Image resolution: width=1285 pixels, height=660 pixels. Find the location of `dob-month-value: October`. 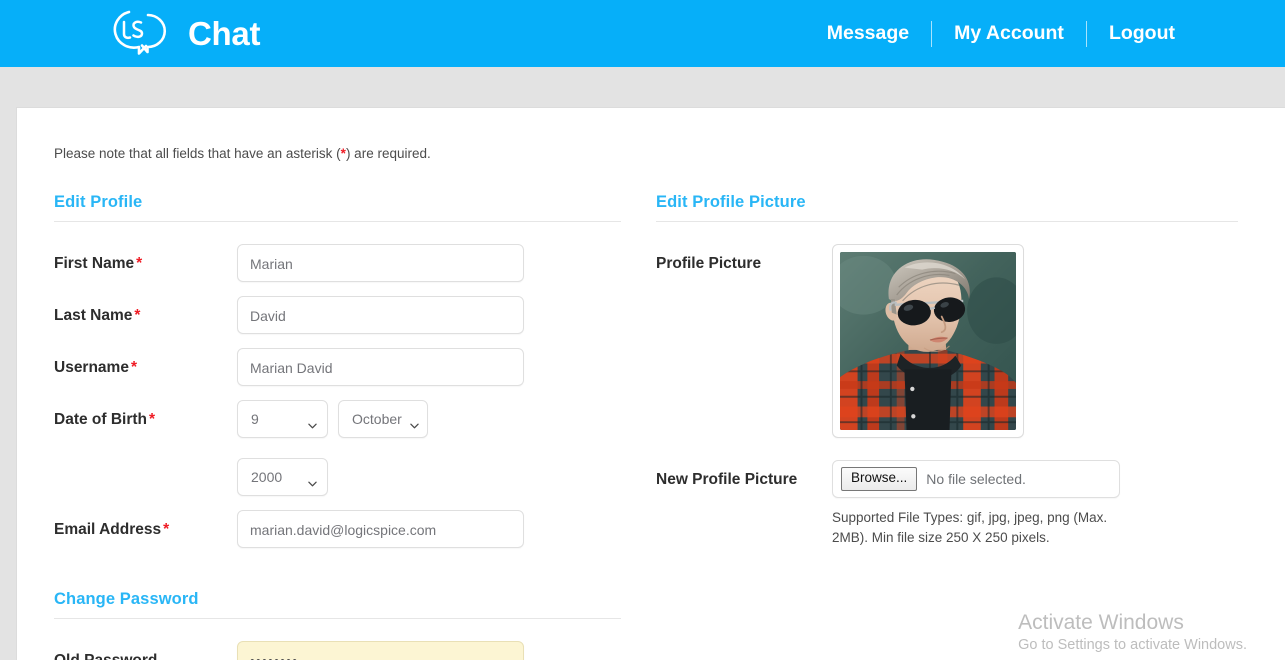

dob-month-value: October is located at coordinates (377, 419).